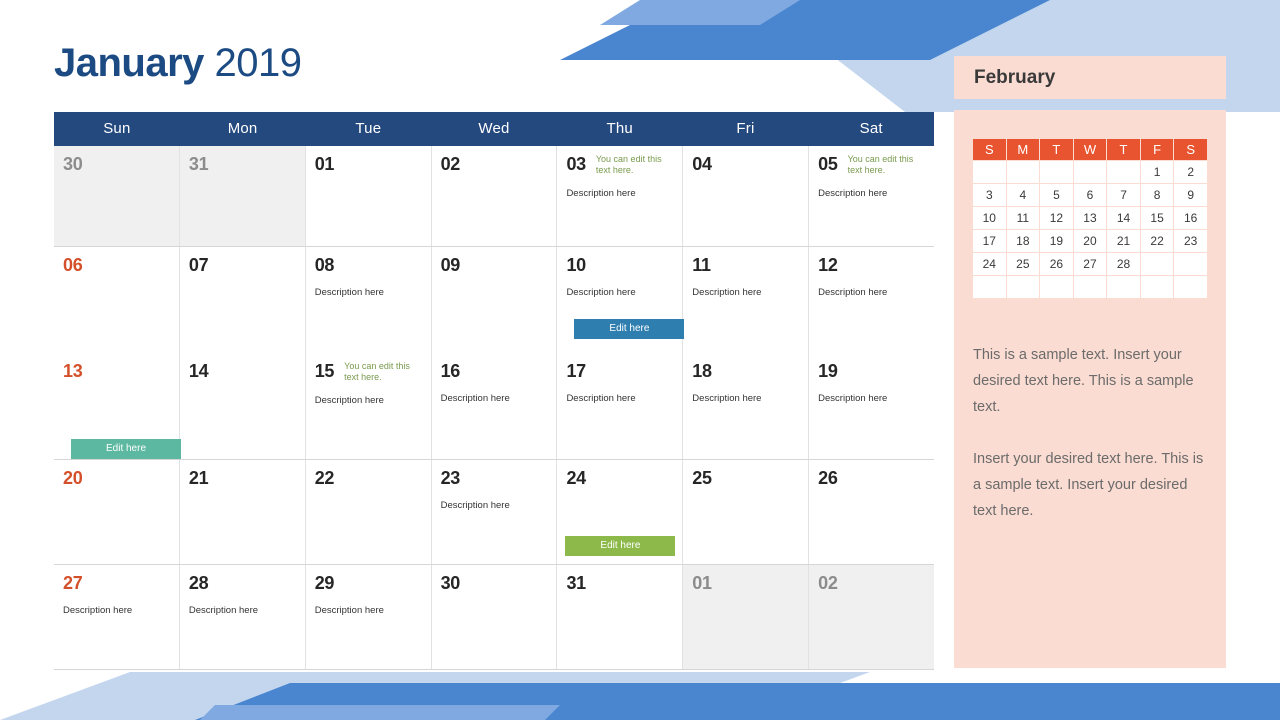  I want to click on day-subcell: 08 Description here, so click(368, 308).